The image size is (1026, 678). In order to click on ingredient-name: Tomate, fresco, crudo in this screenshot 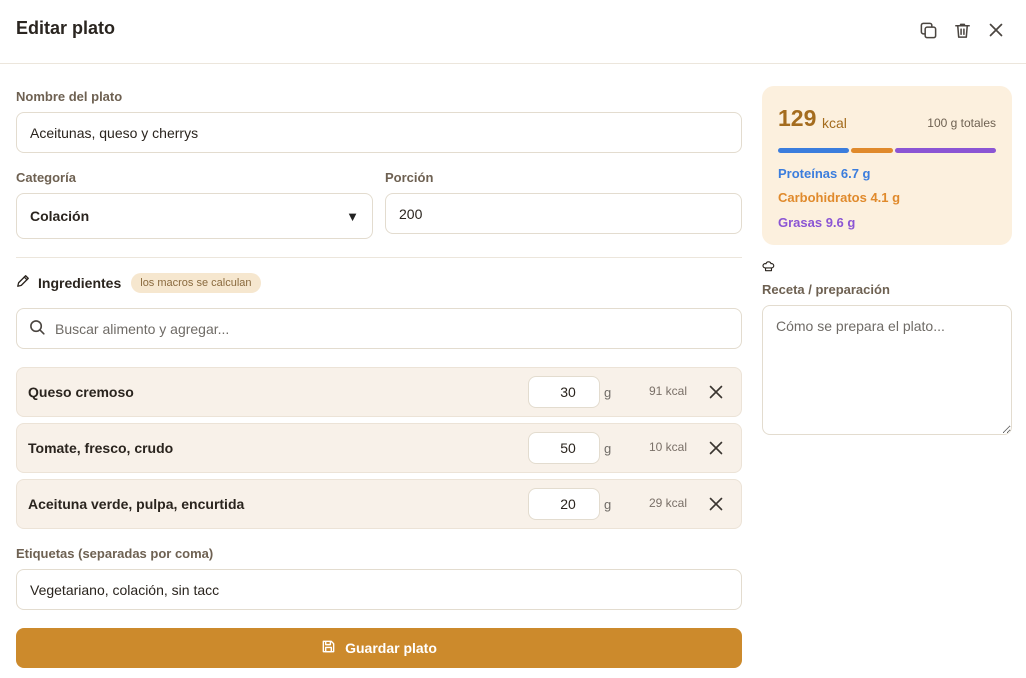, I will do `click(101, 448)`.